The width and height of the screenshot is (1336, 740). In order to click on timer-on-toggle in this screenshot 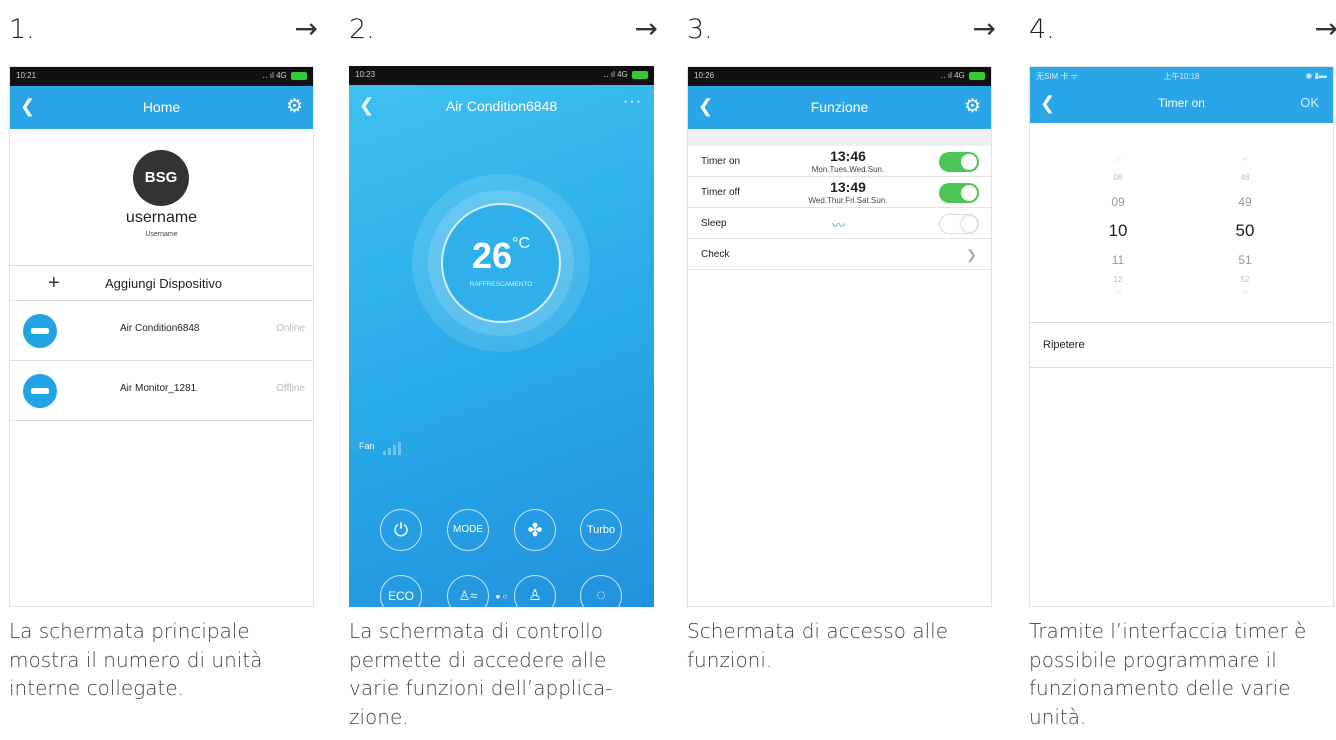, I will do `click(959, 162)`.